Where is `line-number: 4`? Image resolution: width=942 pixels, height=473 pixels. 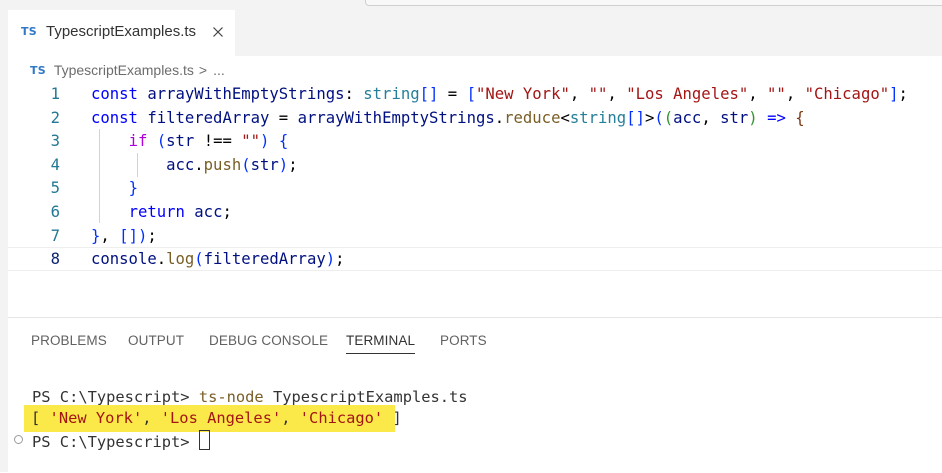
line-number: 4 is located at coordinates (55, 164).